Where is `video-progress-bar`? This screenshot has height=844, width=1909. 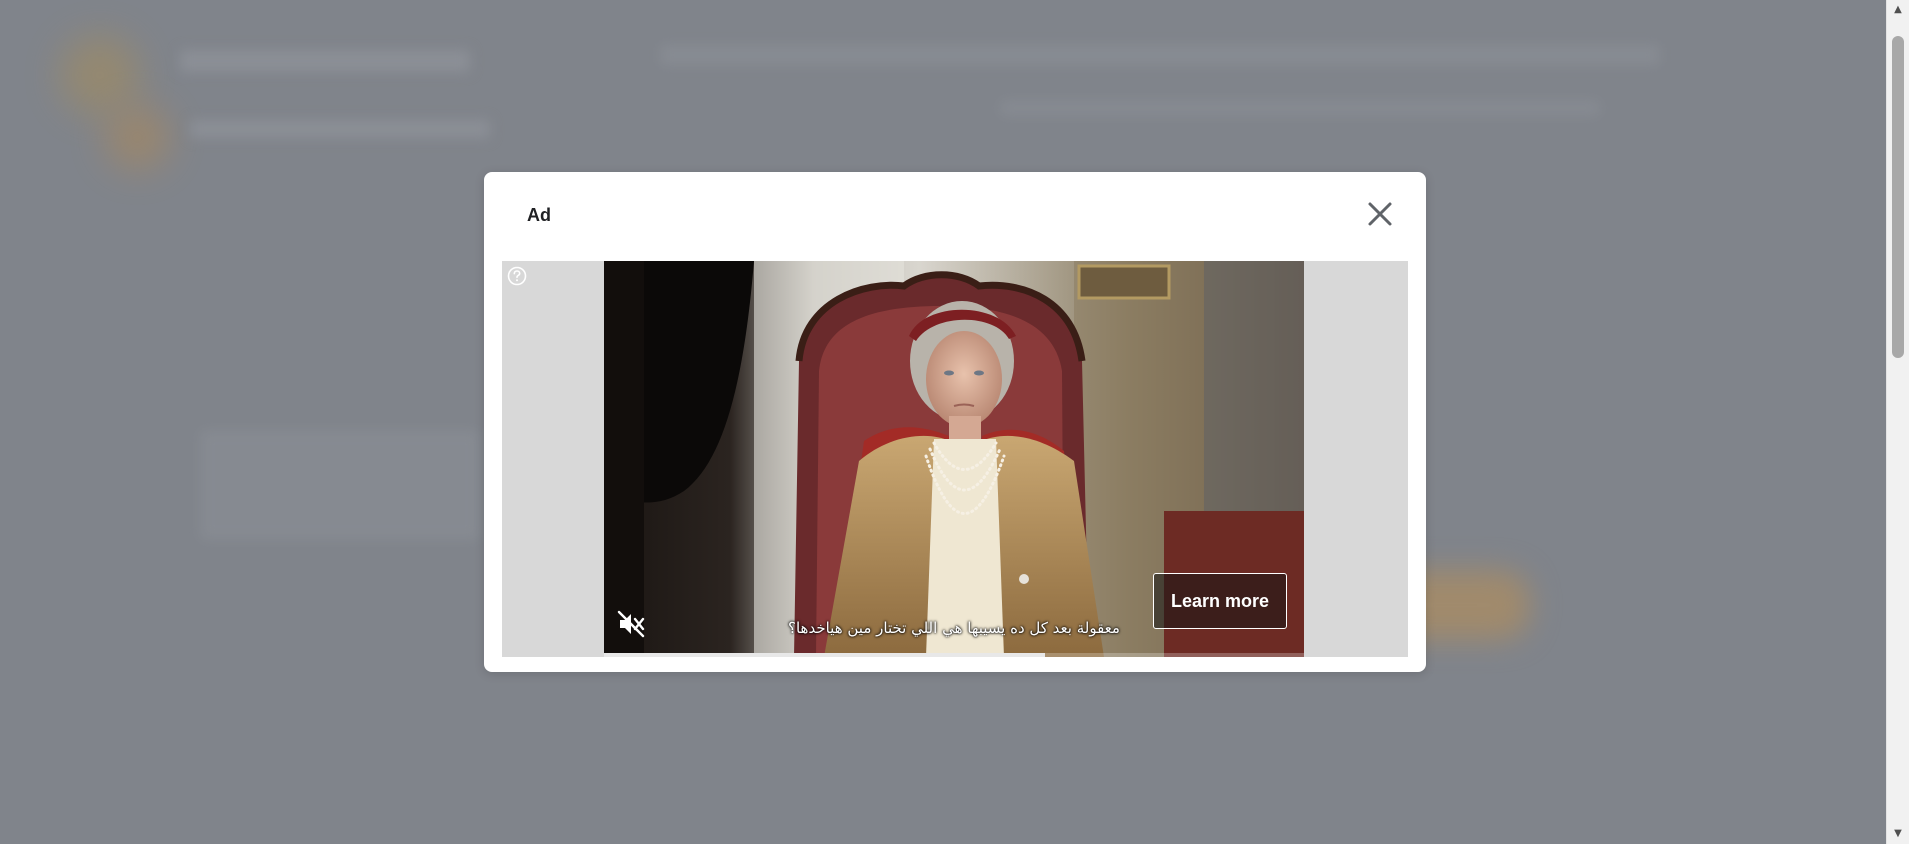 video-progress-bar is located at coordinates (954, 655).